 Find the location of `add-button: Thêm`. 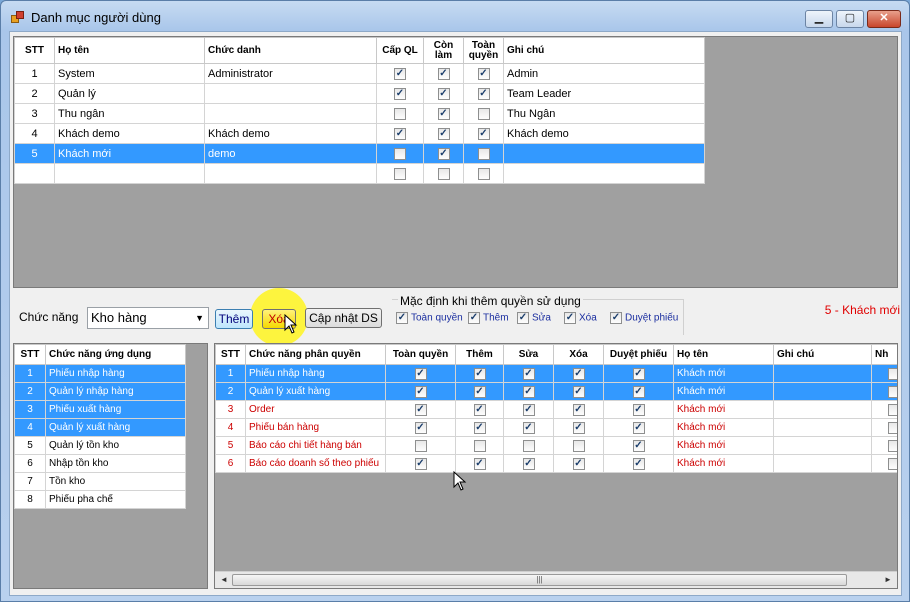

add-button: Thêm is located at coordinates (234, 319).